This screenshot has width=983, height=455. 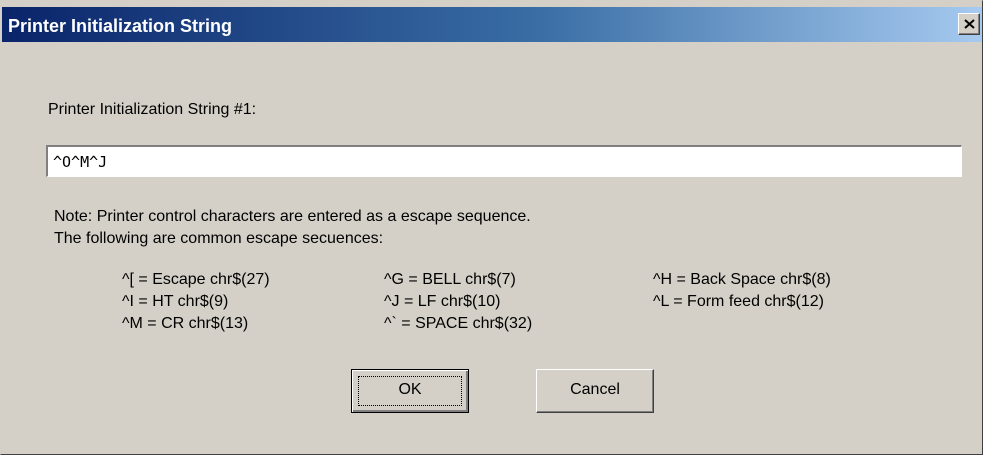 I want to click on close-icon, so click(x=969, y=24).